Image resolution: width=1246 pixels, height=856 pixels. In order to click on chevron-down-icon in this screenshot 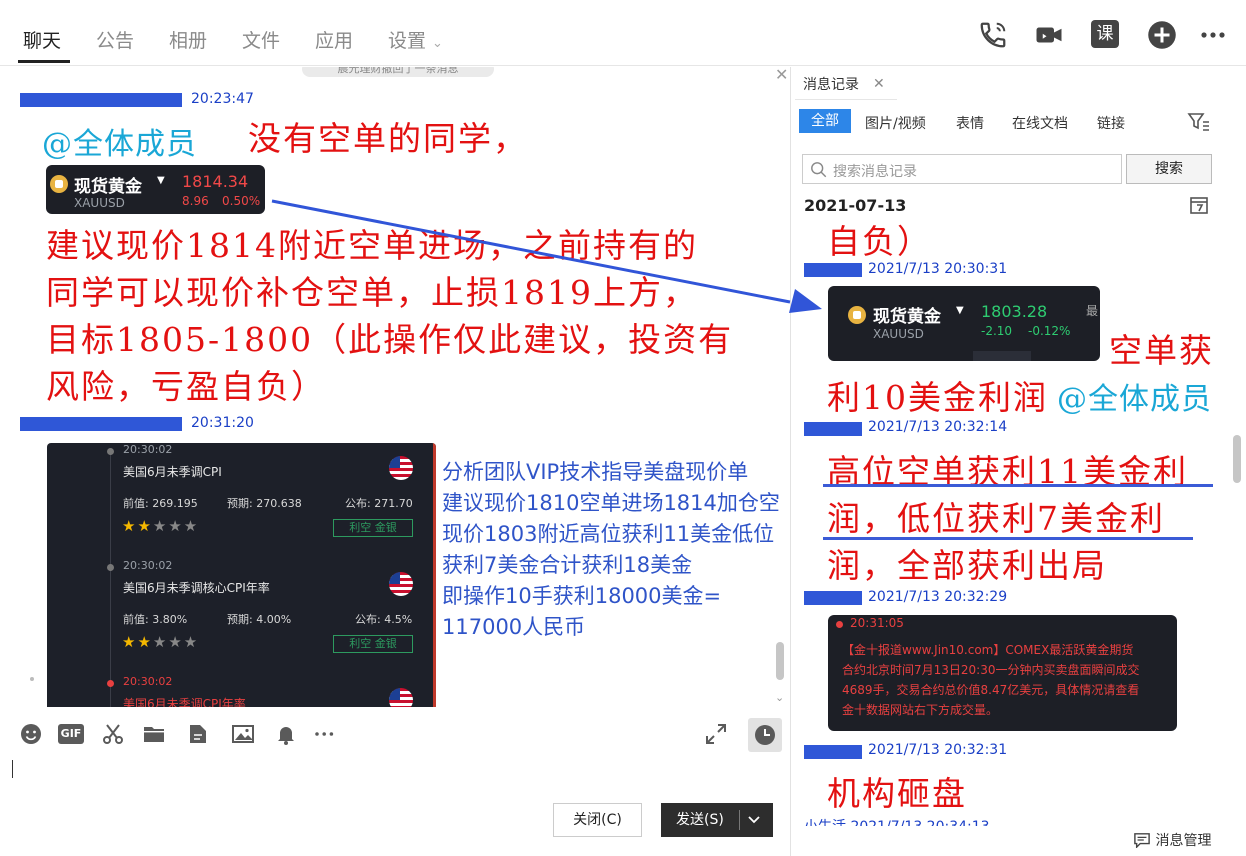, I will do `click(754, 820)`.